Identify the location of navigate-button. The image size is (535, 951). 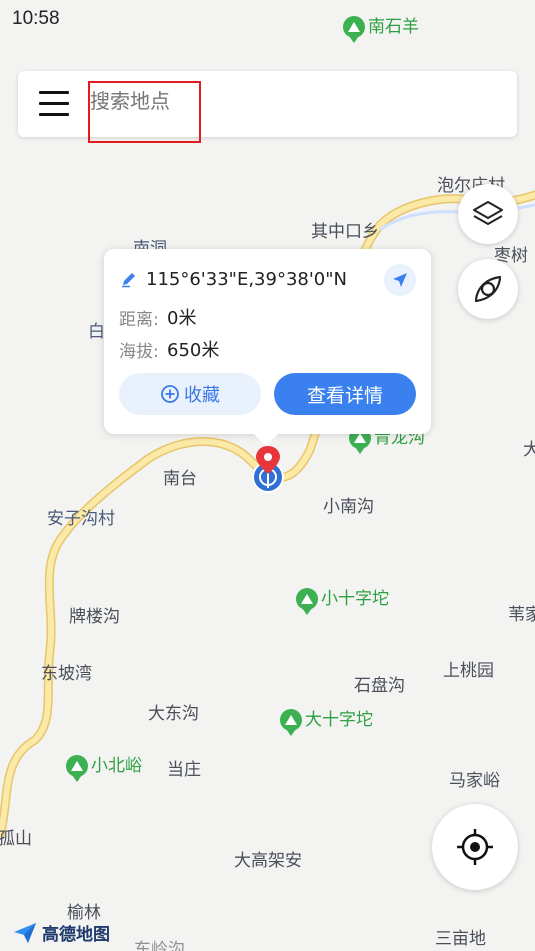
(400, 280).